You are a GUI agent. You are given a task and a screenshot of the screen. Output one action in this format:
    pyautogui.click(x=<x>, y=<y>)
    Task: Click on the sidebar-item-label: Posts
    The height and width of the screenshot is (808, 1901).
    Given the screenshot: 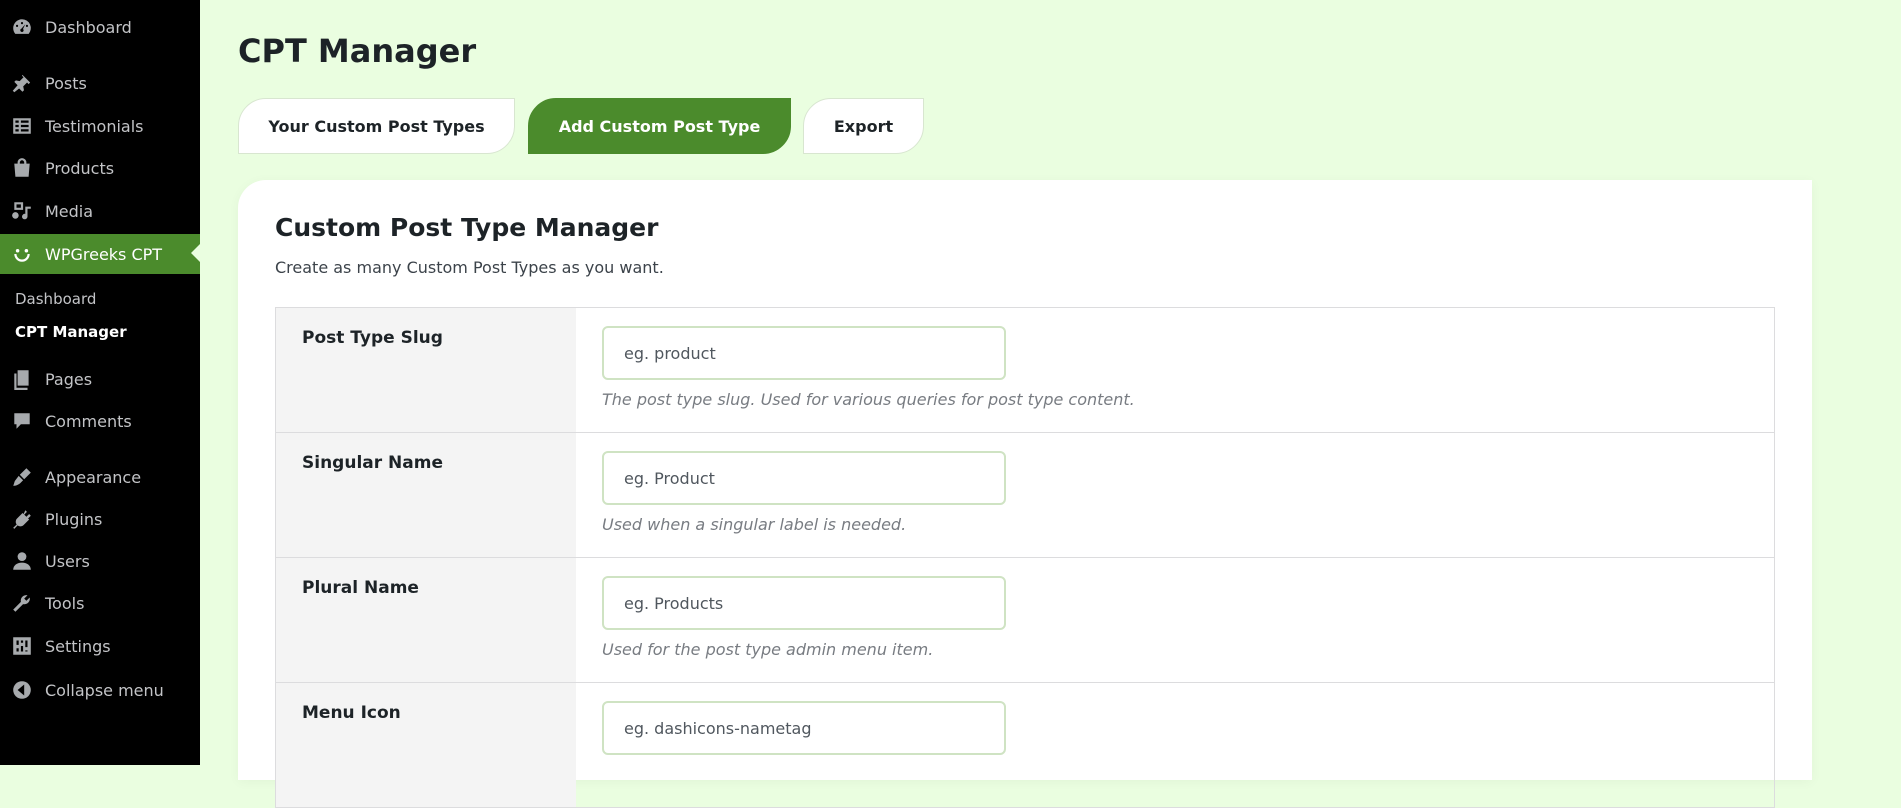 What is the action you would take?
    pyautogui.click(x=66, y=83)
    